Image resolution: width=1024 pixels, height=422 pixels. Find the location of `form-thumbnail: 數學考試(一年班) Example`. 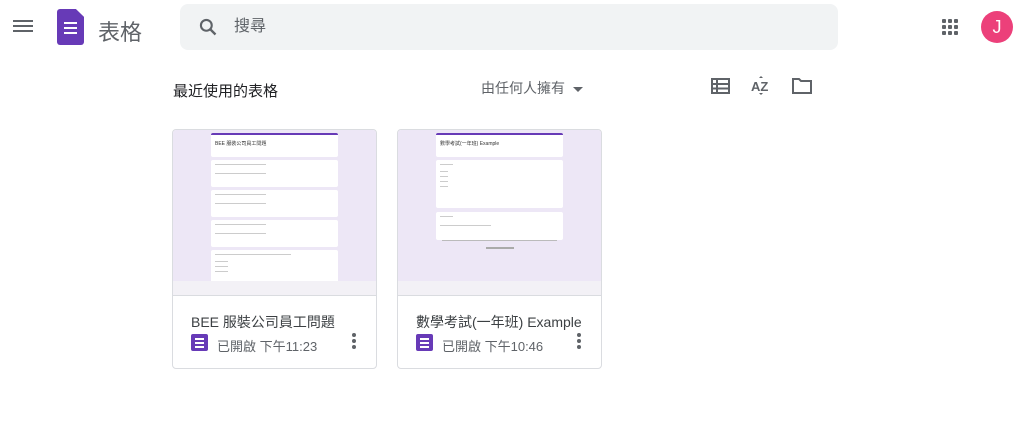

form-thumbnail: 數學考試(一年班) Example is located at coordinates (499, 213).